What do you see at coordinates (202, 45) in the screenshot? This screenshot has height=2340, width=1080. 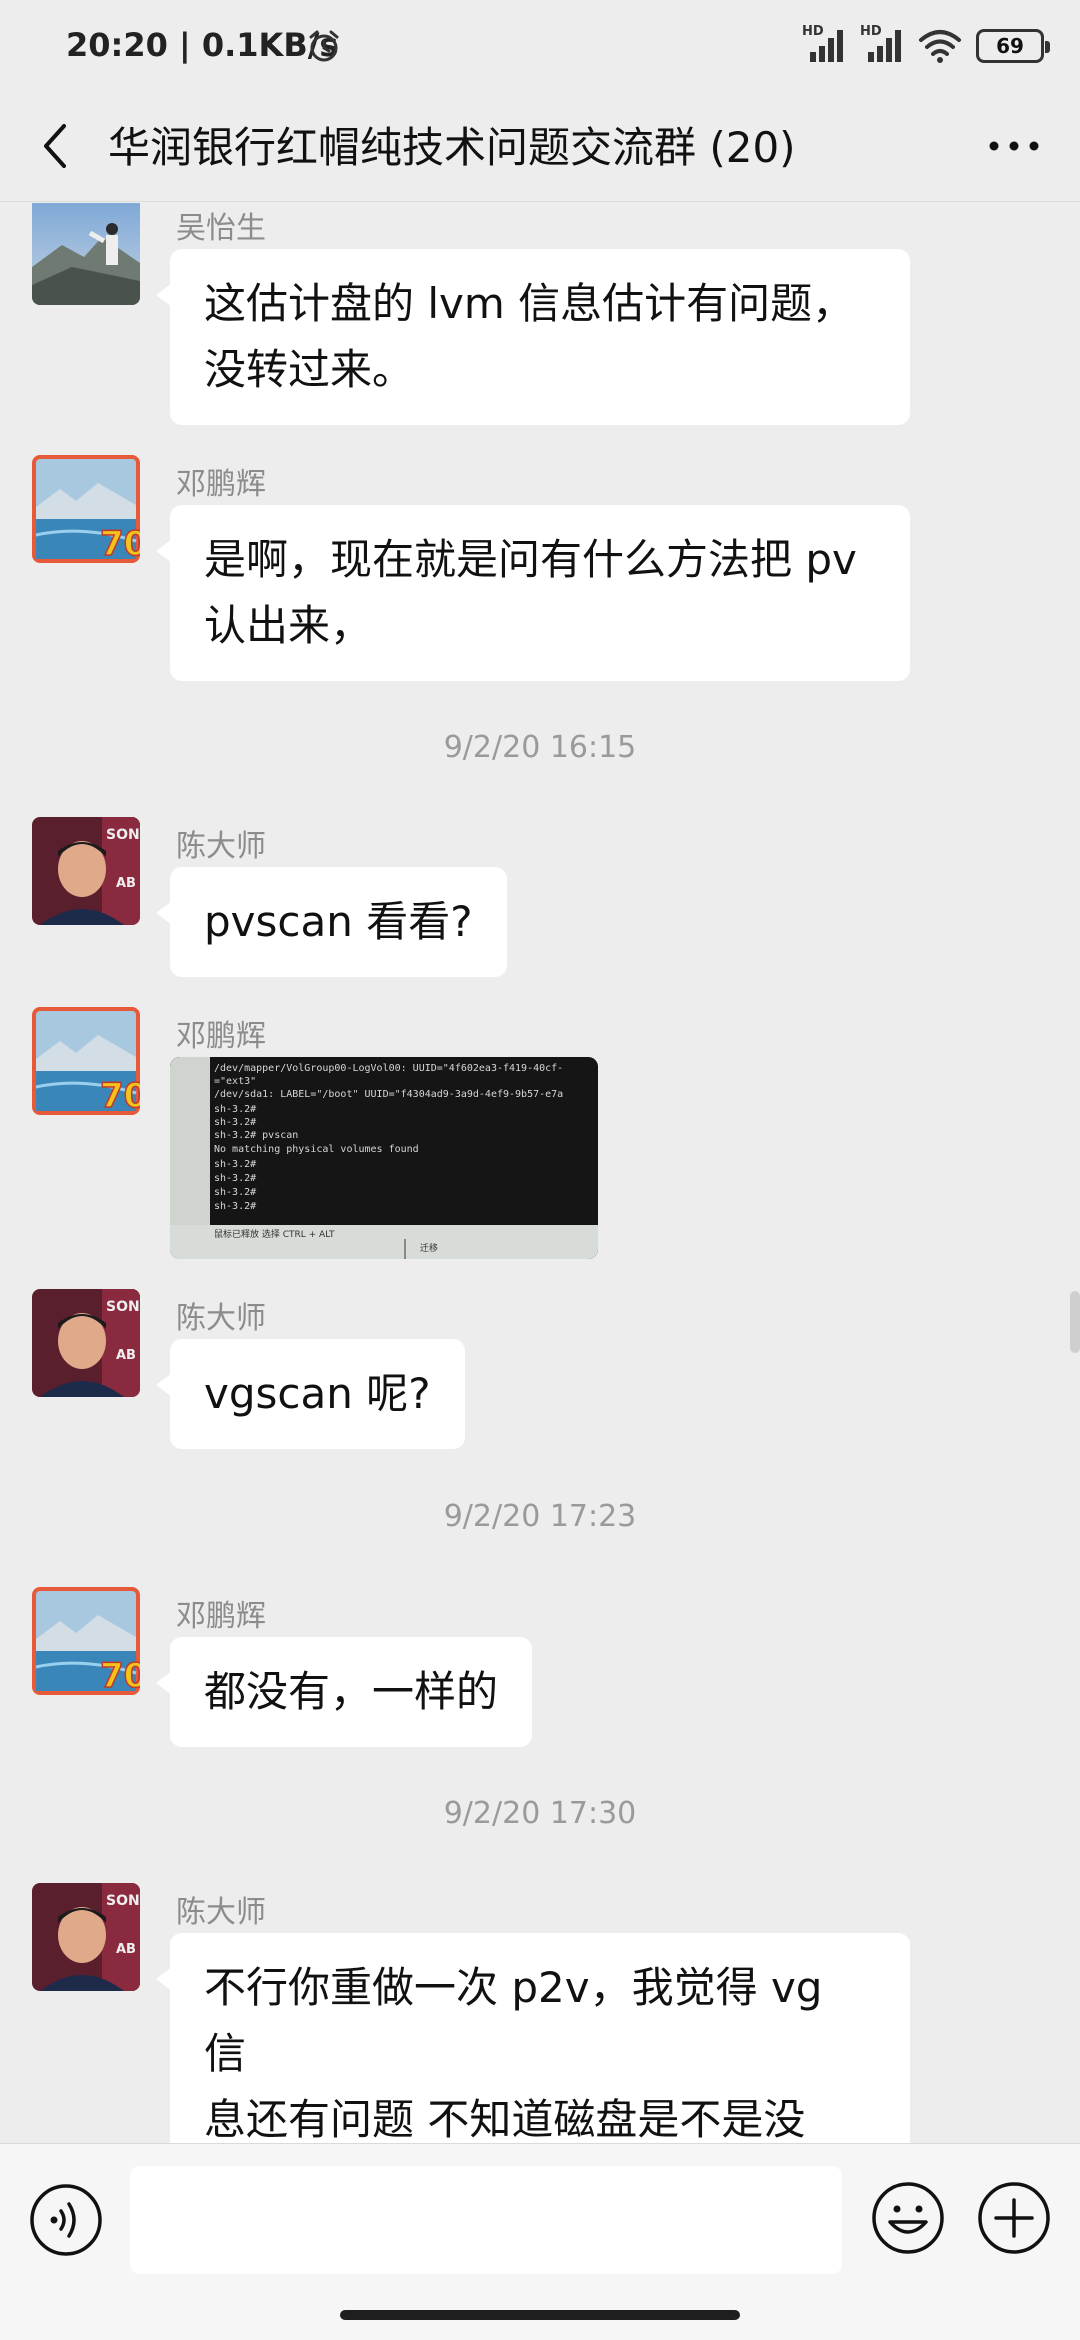 I see `status-time: 20:20 | 0.1KB/s` at bounding box center [202, 45].